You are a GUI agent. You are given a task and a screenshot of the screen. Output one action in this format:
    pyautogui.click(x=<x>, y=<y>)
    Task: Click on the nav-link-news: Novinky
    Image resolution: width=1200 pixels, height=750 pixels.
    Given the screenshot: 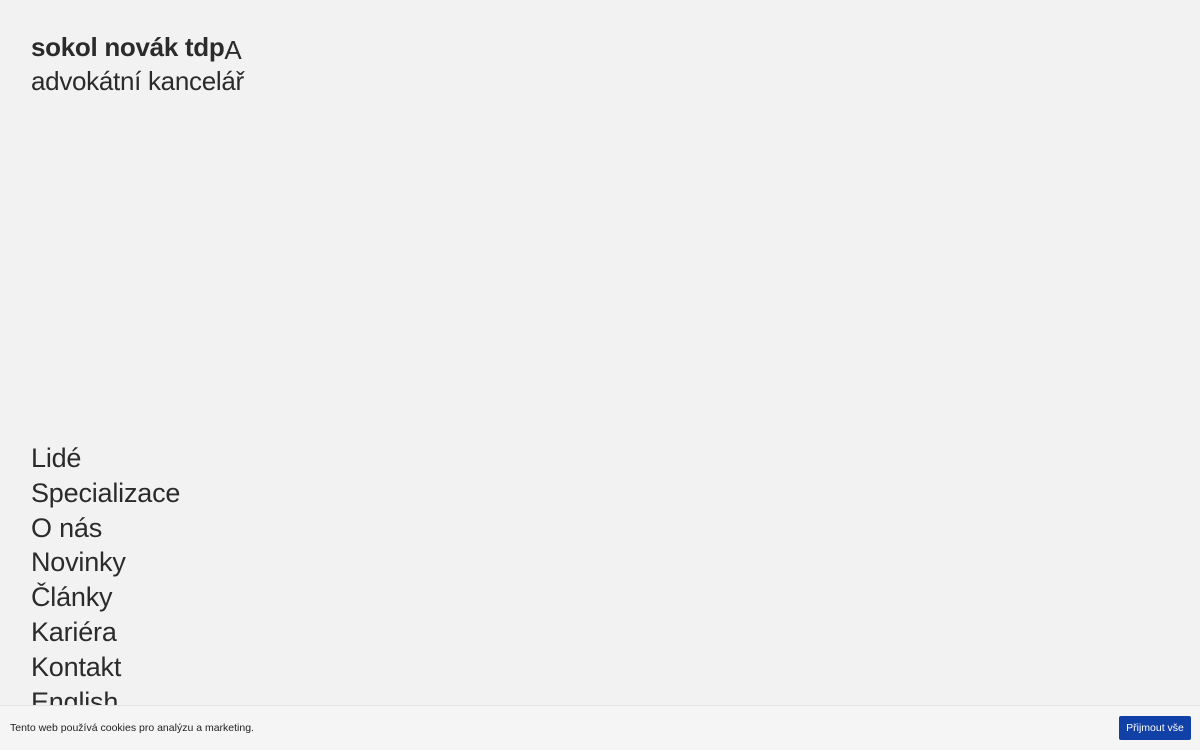 What is the action you would take?
    pyautogui.click(x=78, y=562)
    